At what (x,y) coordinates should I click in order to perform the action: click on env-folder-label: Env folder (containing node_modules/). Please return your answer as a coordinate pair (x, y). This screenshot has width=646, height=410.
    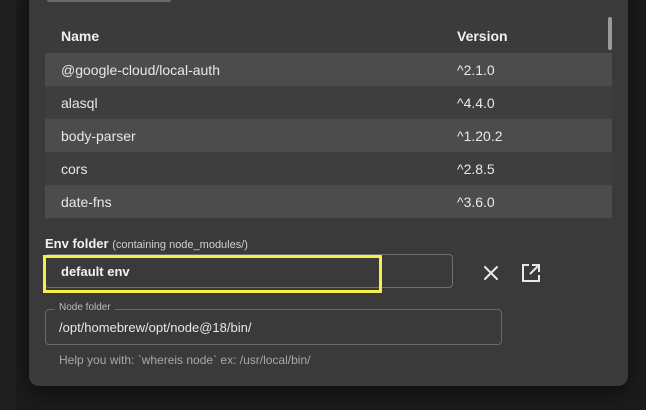
    Looking at the image, I should click on (146, 243).